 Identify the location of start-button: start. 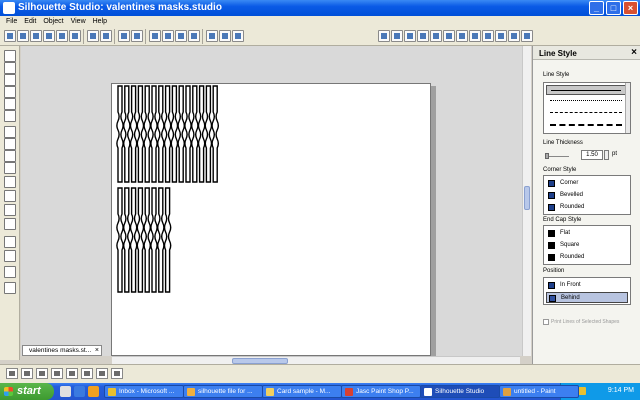
(27, 391).